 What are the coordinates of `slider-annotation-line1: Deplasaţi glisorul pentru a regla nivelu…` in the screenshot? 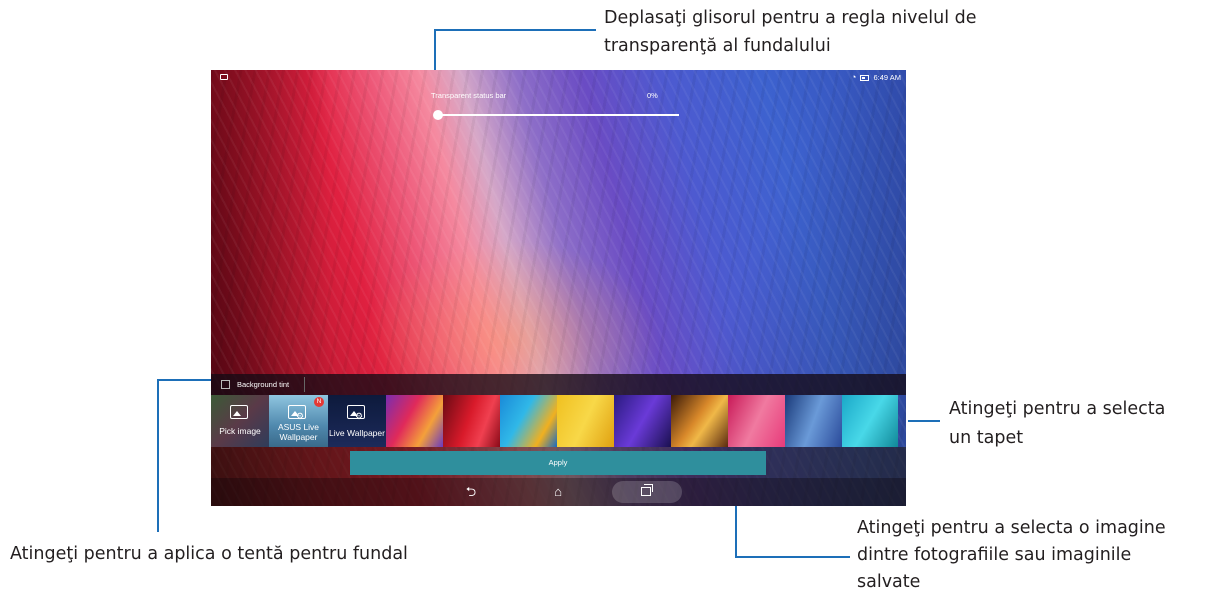 It's located at (790, 18).